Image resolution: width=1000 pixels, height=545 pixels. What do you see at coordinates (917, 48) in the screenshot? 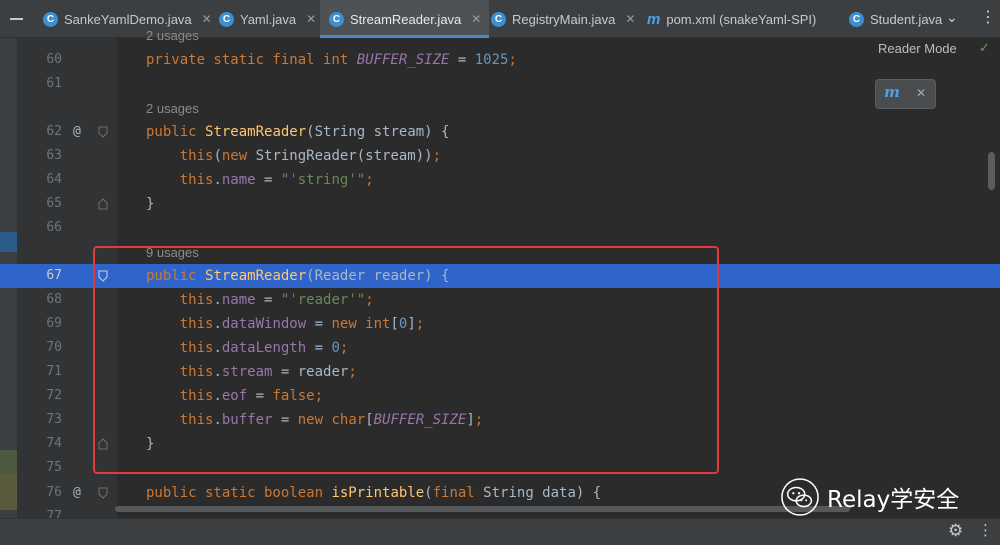
I see `reader-mode-button: Reader Mode` at bounding box center [917, 48].